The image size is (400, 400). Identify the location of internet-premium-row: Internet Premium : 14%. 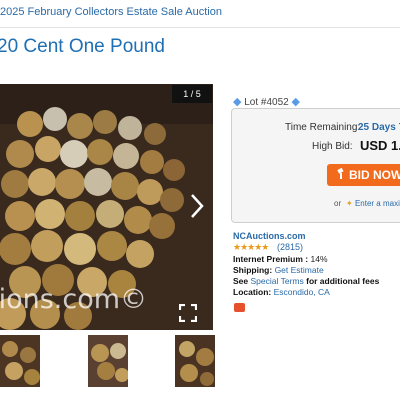
(280, 259).